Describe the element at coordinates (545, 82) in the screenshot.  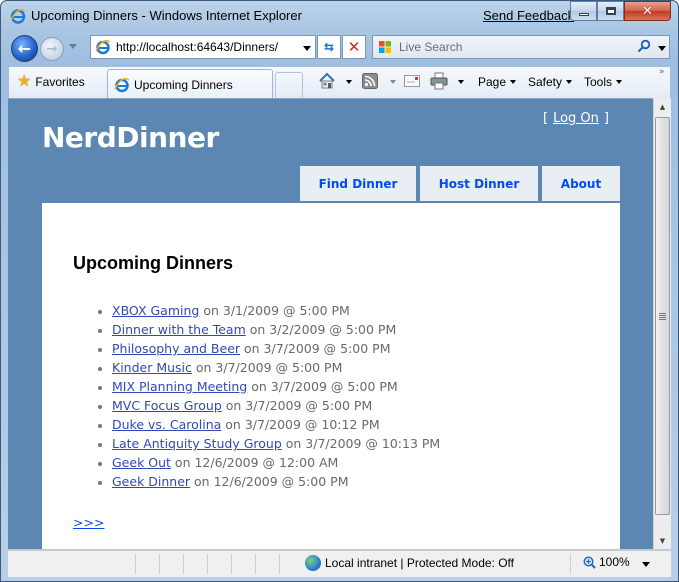
I see `safety-menu-label: Safety` at that location.